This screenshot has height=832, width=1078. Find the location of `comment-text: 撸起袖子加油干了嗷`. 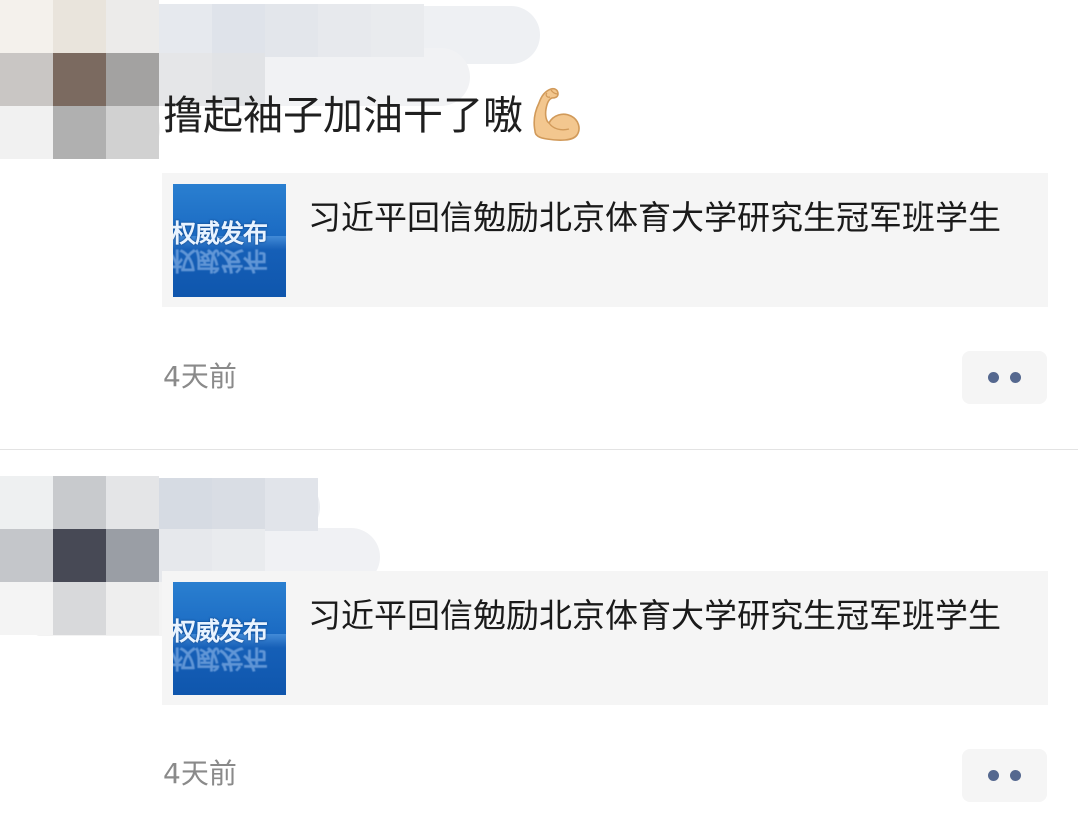

comment-text: 撸起袖子加油干了嗷 is located at coordinates (373, 116).